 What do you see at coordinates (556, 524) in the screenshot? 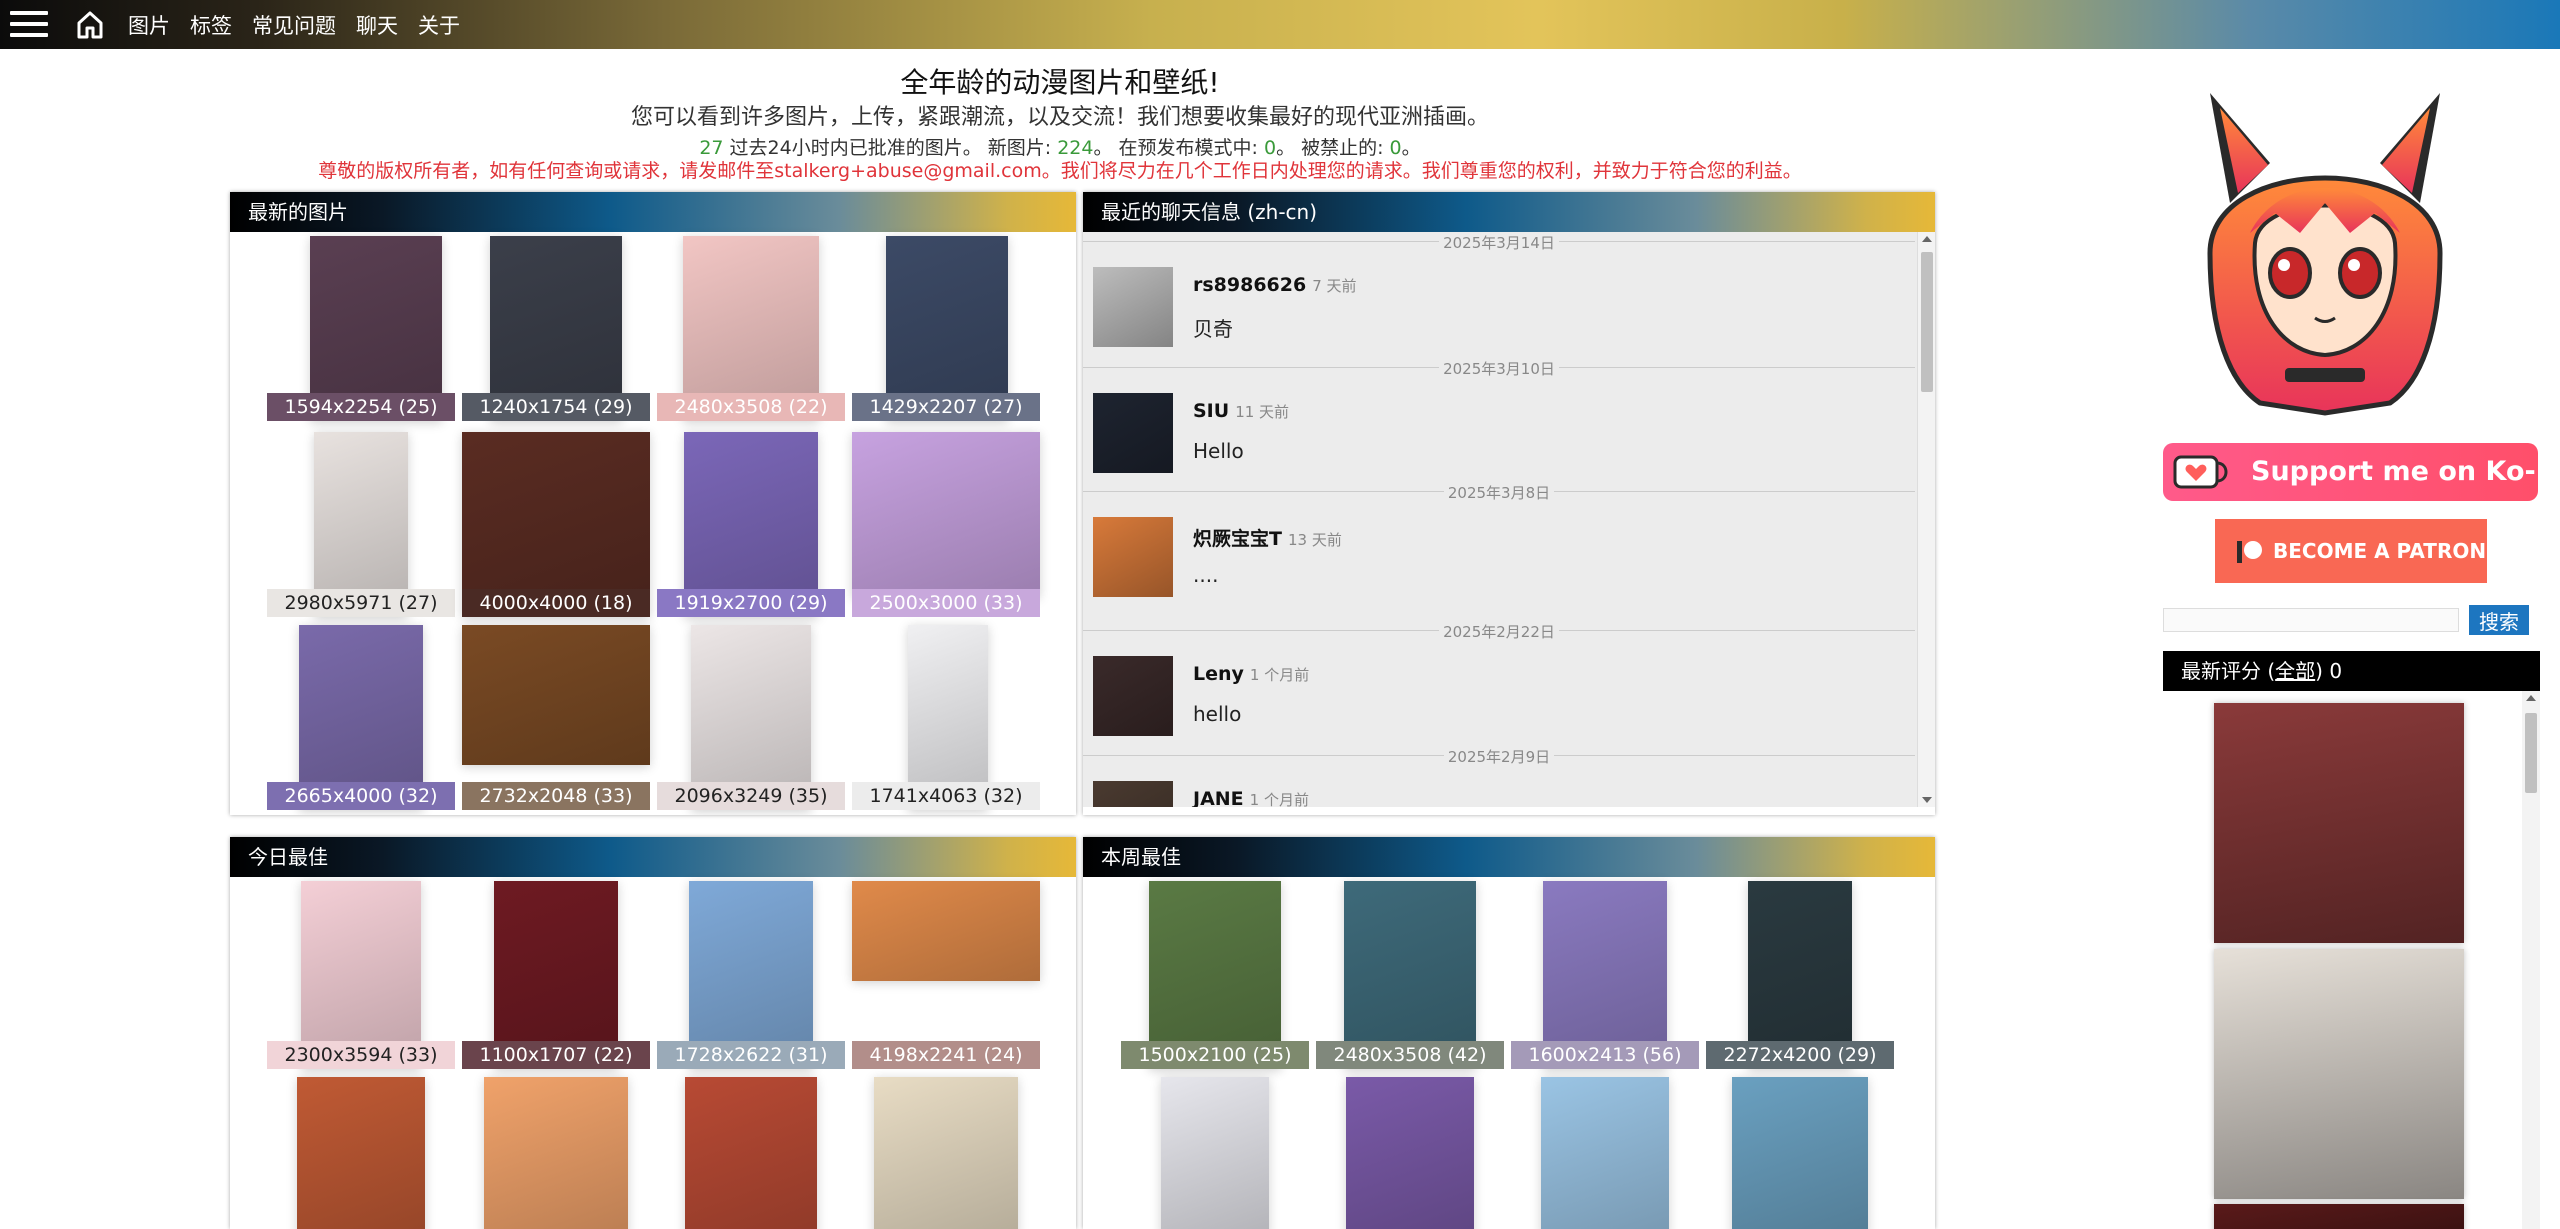
I see `thumbnail: 4000x4000 (18)` at bounding box center [556, 524].